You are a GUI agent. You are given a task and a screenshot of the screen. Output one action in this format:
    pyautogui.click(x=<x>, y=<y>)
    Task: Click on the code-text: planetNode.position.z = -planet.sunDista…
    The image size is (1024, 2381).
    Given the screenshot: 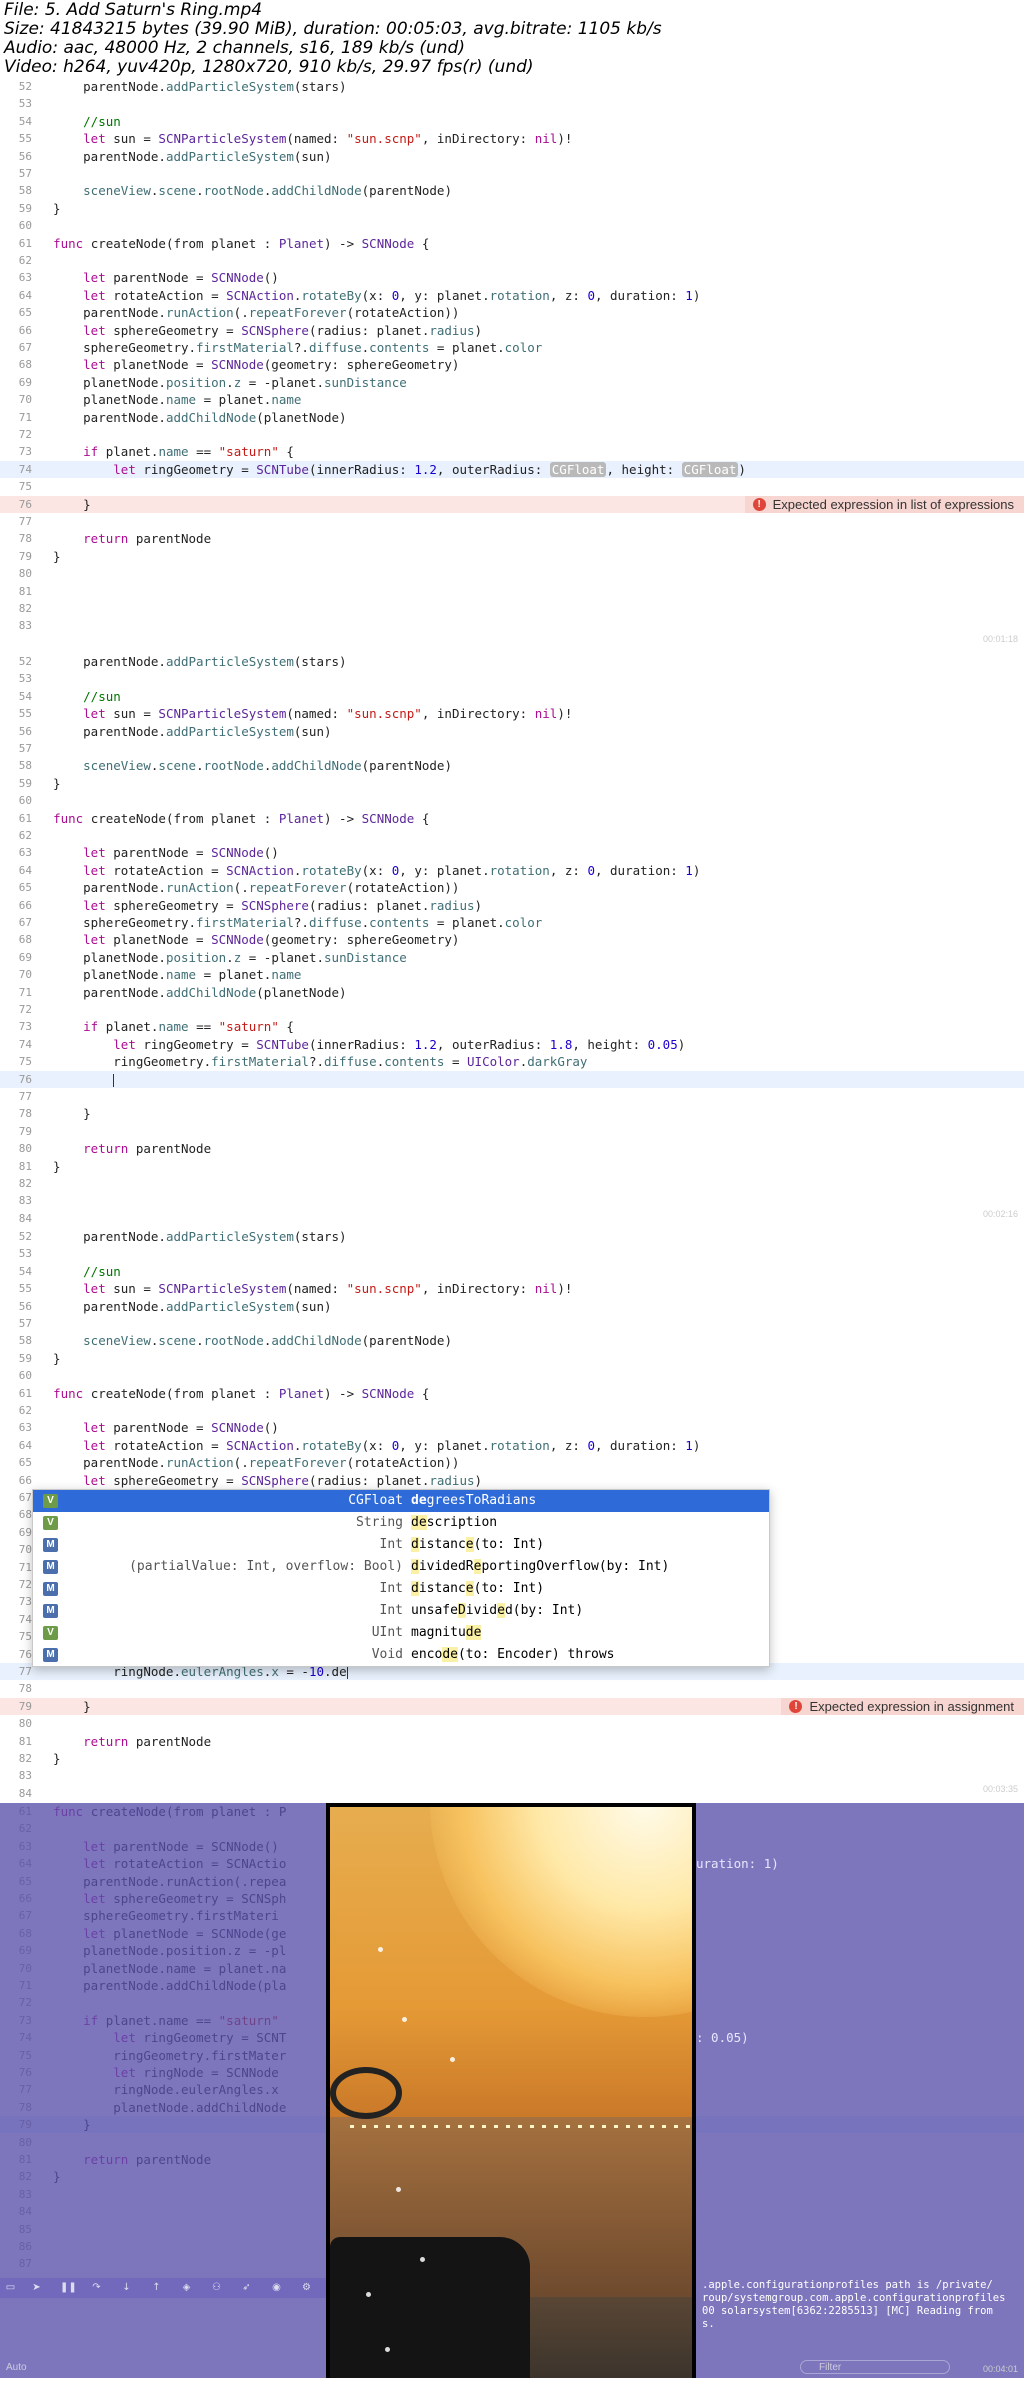 What is the action you would take?
    pyautogui.click(x=222, y=957)
    